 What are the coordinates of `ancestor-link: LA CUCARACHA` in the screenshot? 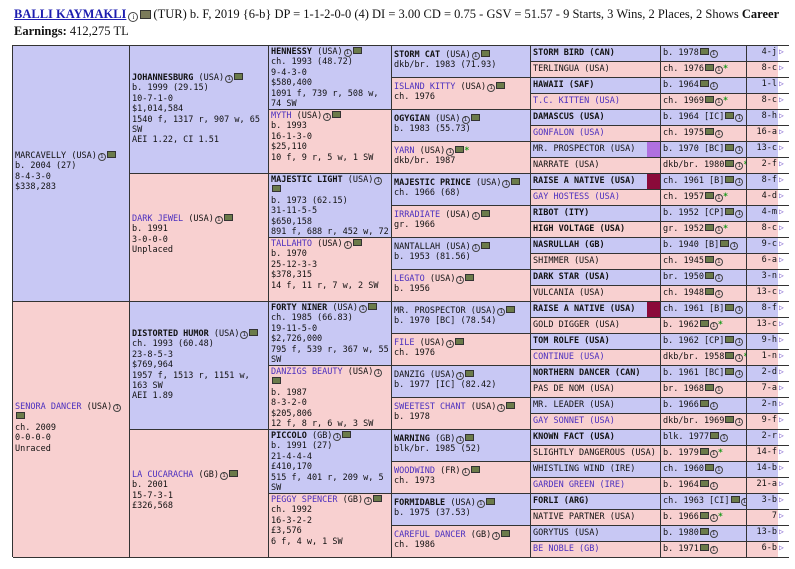 It's located at (162, 475).